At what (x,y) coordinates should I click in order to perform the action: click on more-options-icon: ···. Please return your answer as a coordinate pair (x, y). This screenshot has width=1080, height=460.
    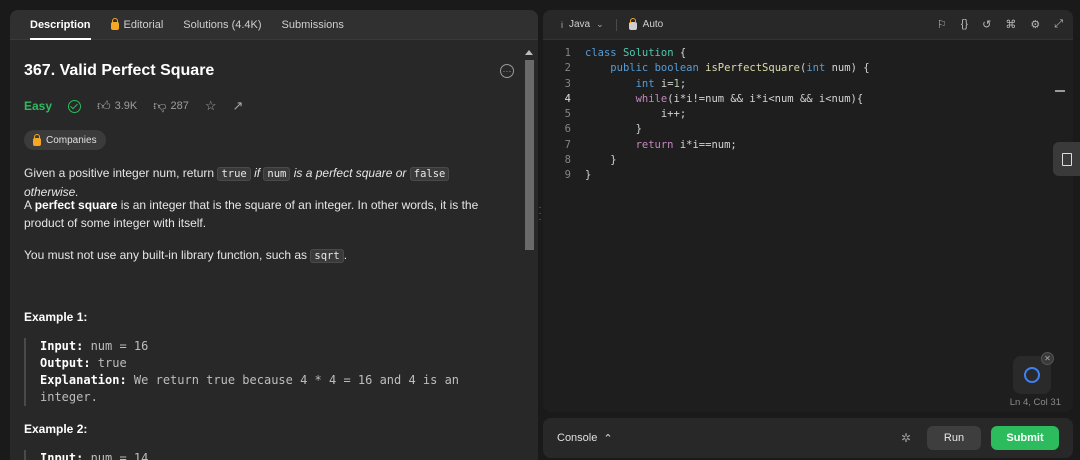
    Looking at the image, I should click on (507, 71).